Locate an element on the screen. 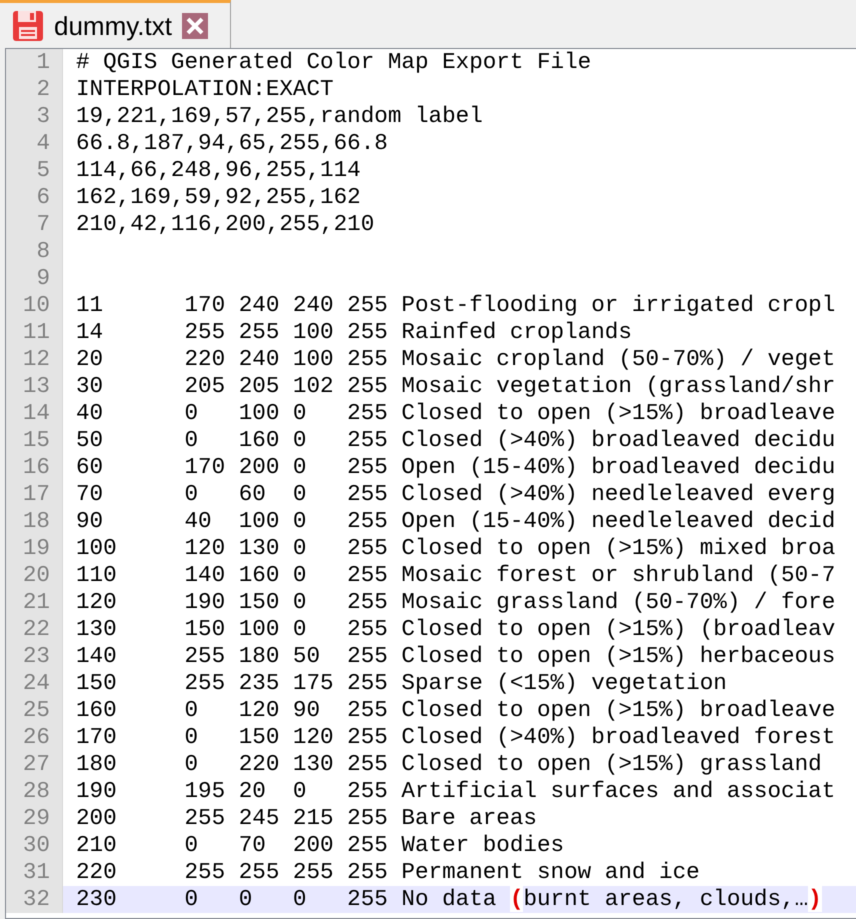  close-icon is located at coordinates (195, 25).